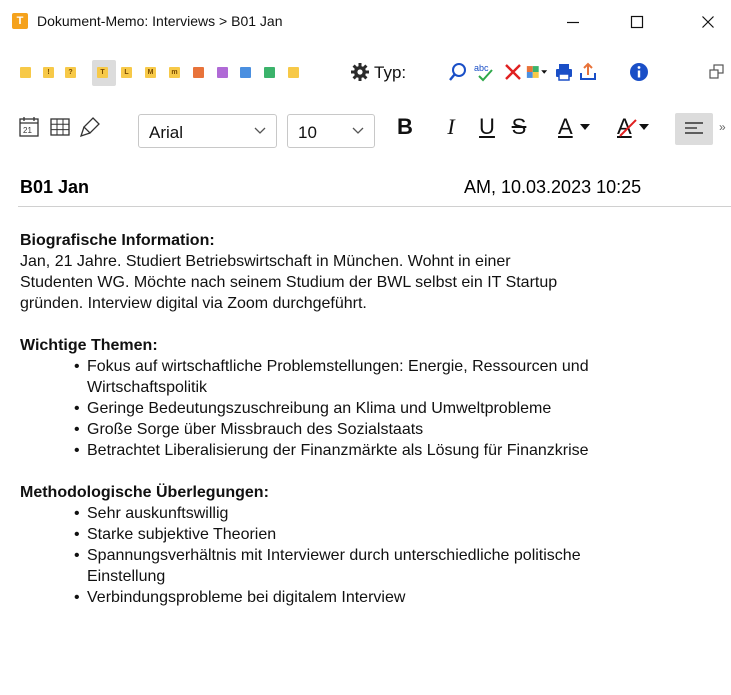 The image size is (731, 695). What do you see at coordinates (182, 534) in the screenshot?
I see `list-item-line: Starke subjektive Theorien` at bounding box center [182, 534].